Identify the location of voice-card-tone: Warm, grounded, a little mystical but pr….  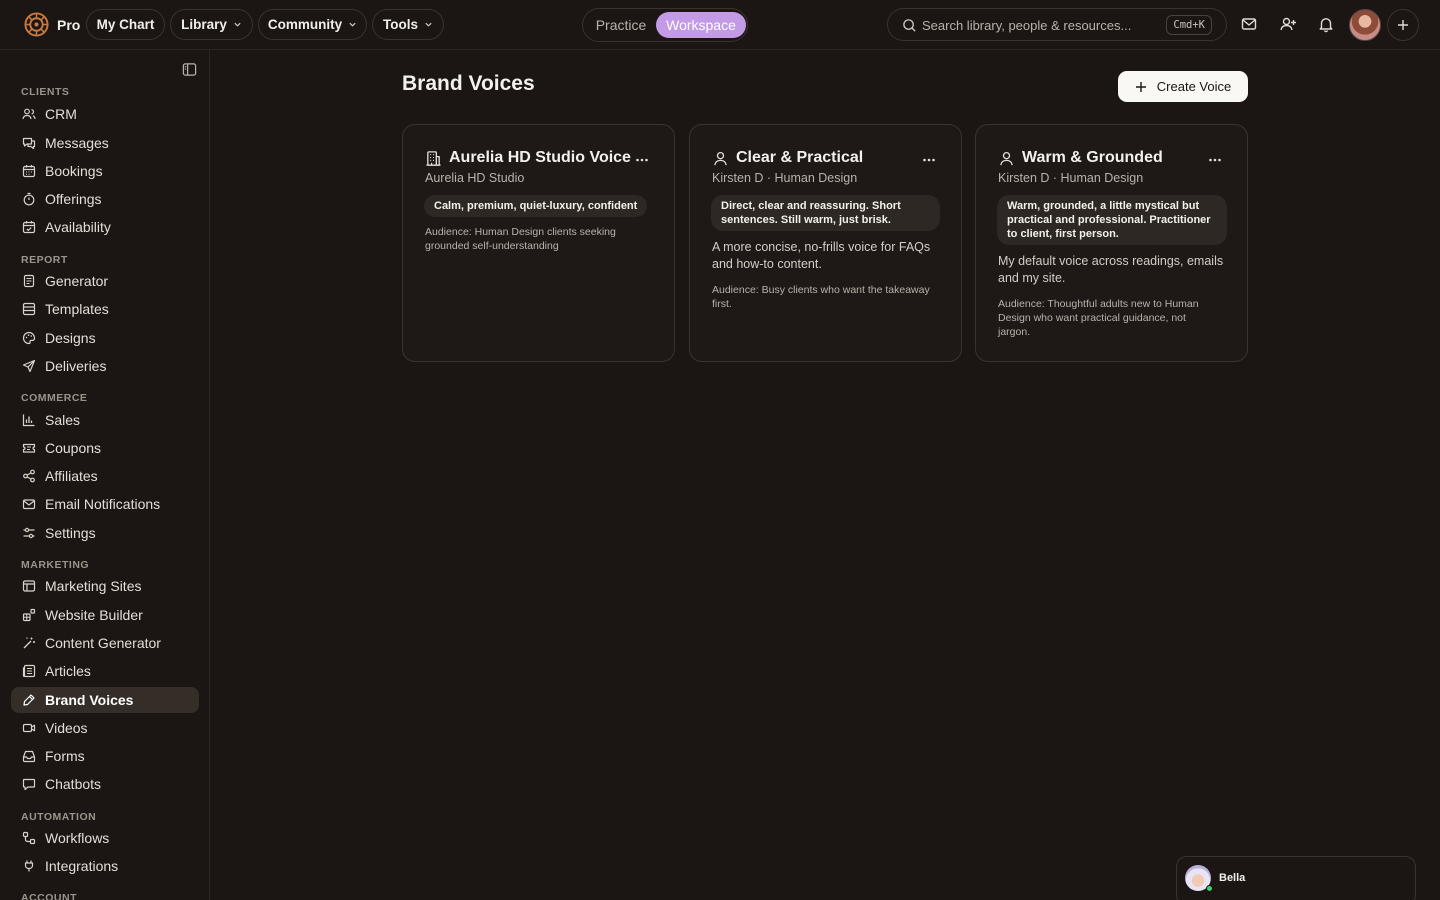
(1112, 220).